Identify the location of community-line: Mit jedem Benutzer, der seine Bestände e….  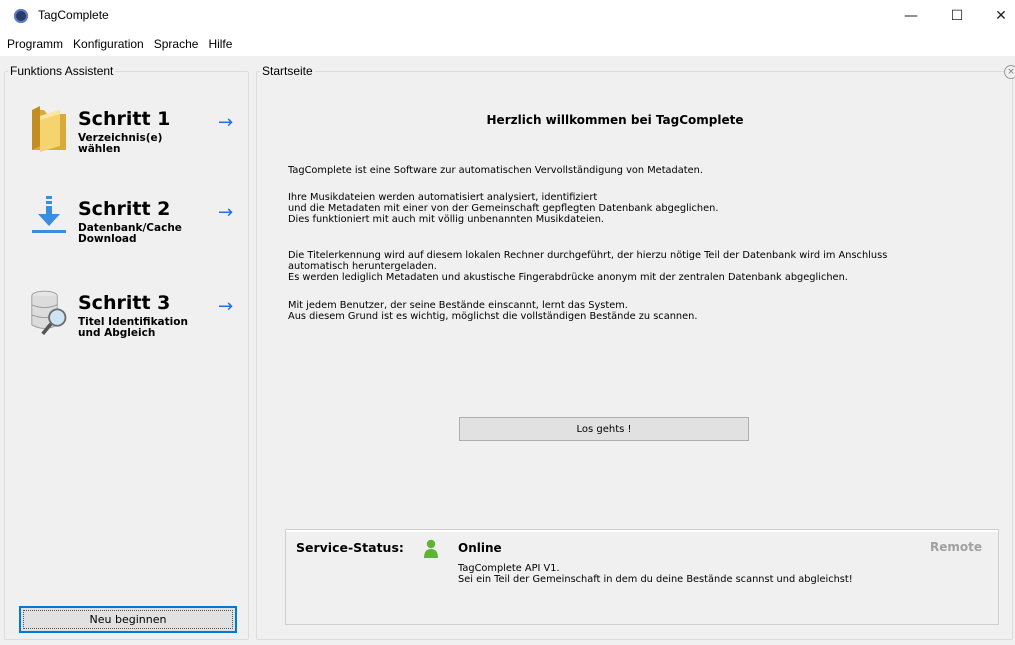
(458, 305).